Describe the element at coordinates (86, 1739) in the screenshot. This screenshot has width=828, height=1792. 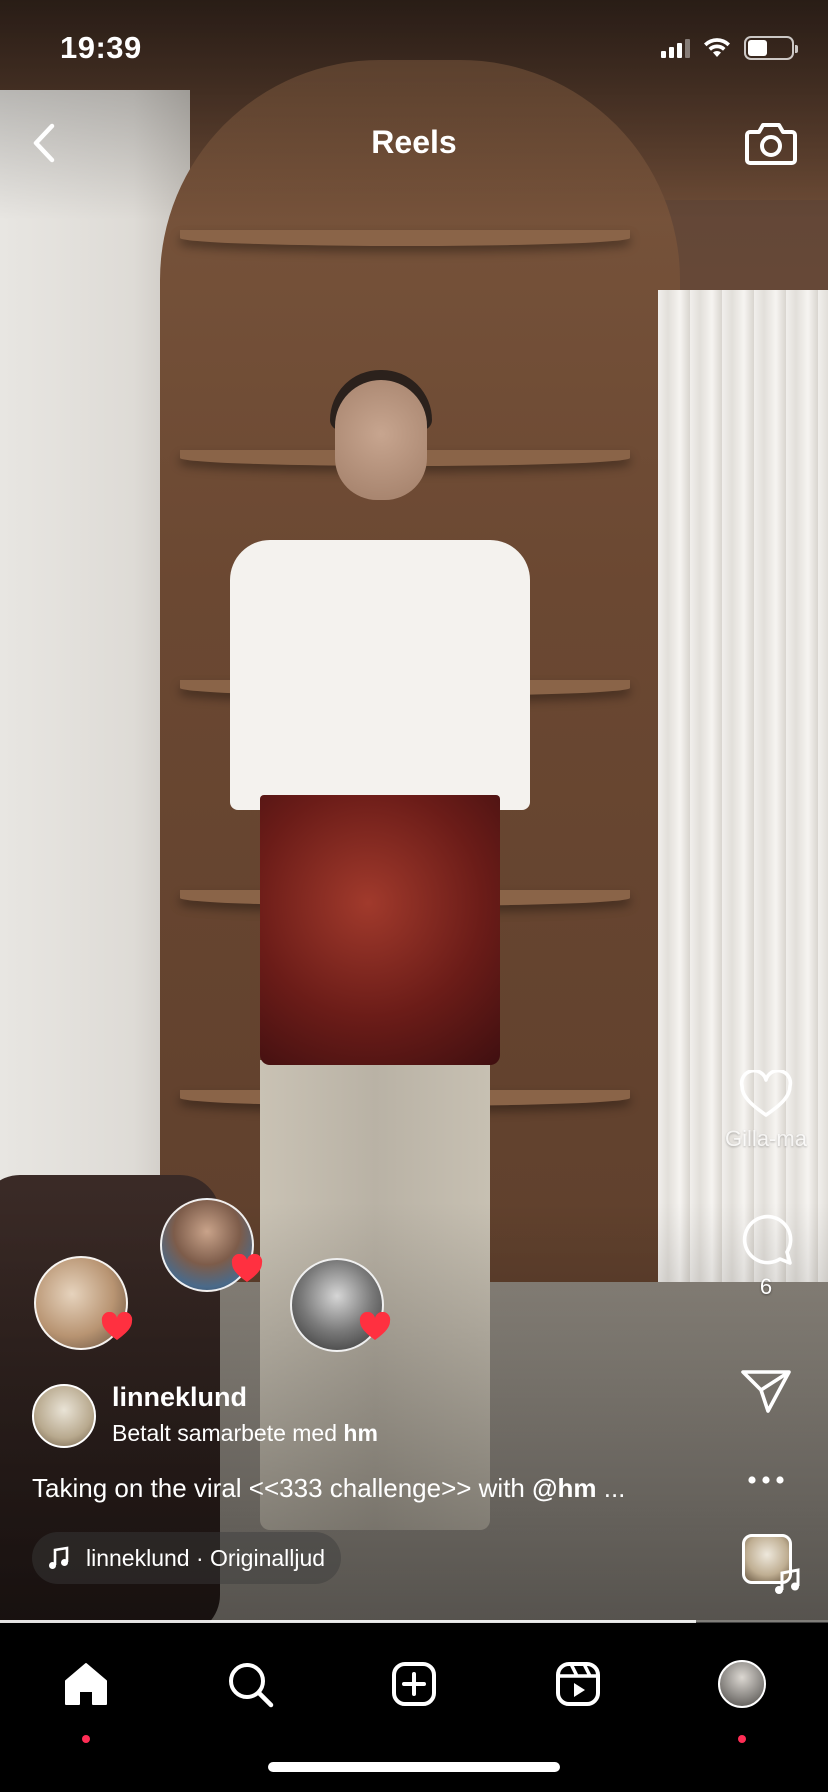
I see `home-notification-dot` at that location.